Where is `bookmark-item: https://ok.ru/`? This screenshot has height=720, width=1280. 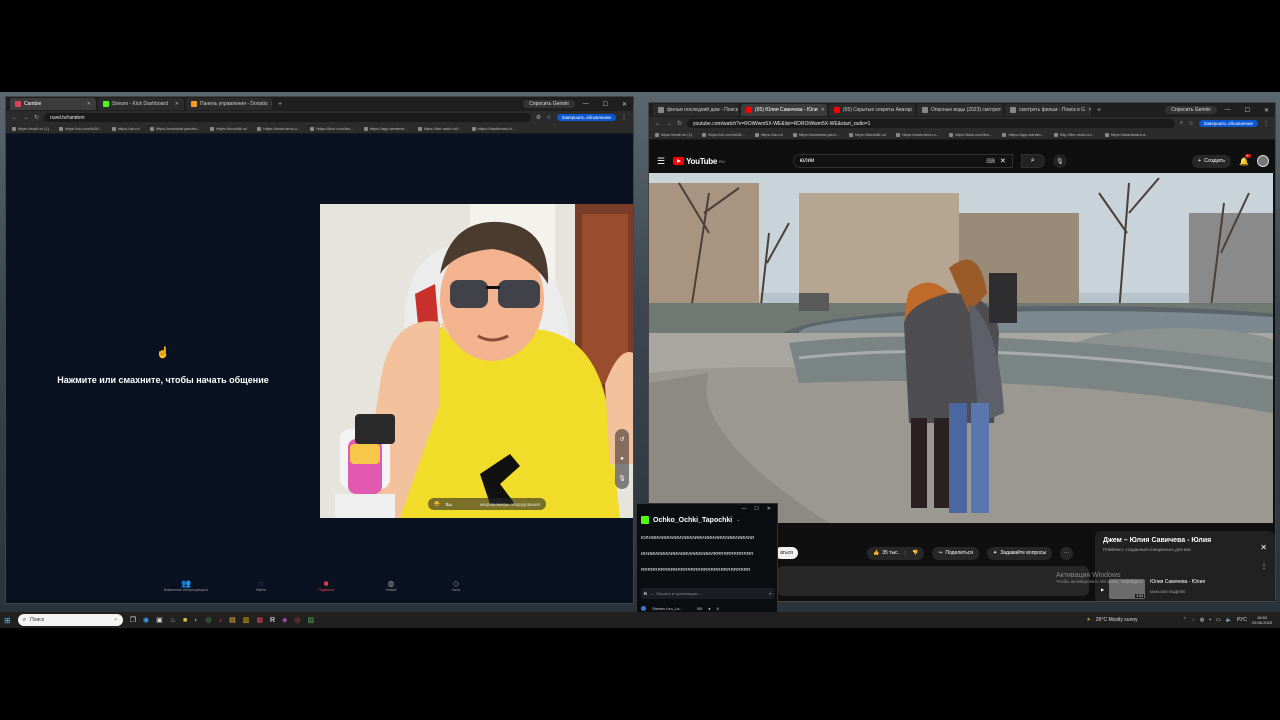
bookmark-item: https://ok.ru/ is located at coordinates (768, 134).